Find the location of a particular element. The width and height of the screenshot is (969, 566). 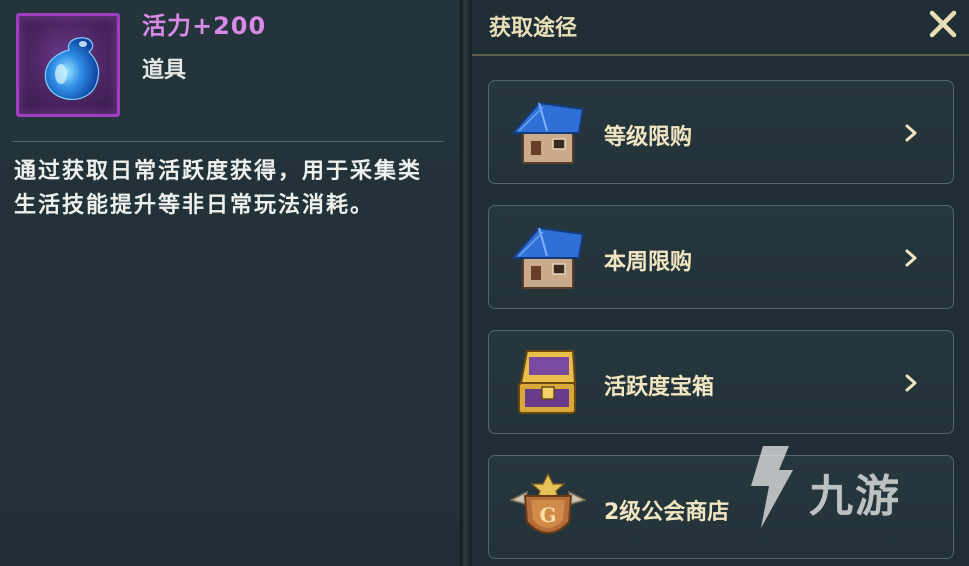

close-icon is located at coordinates (943, 24).